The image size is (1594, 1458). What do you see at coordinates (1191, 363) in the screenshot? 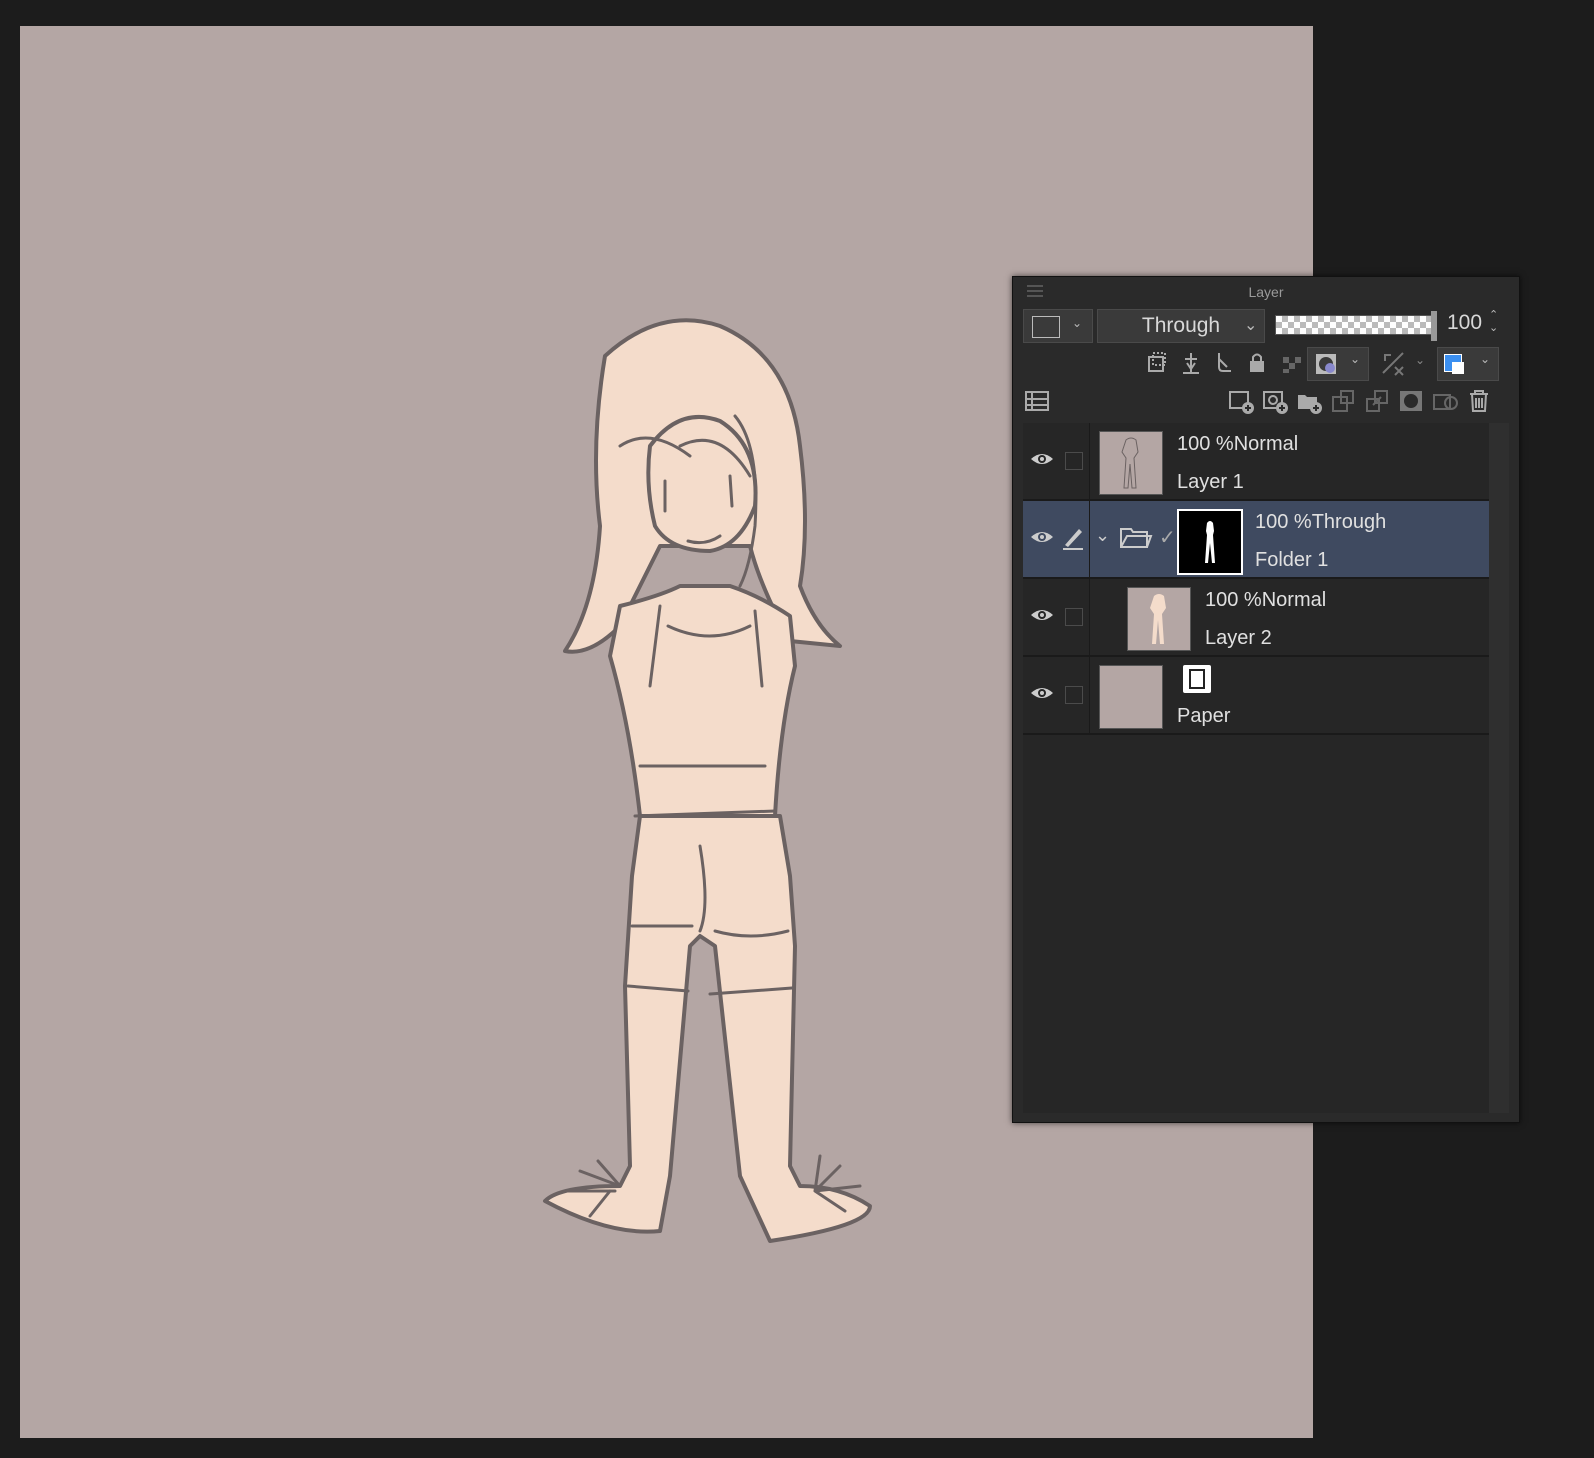
I see `reference-icon` at bounding box center [1191, 363].